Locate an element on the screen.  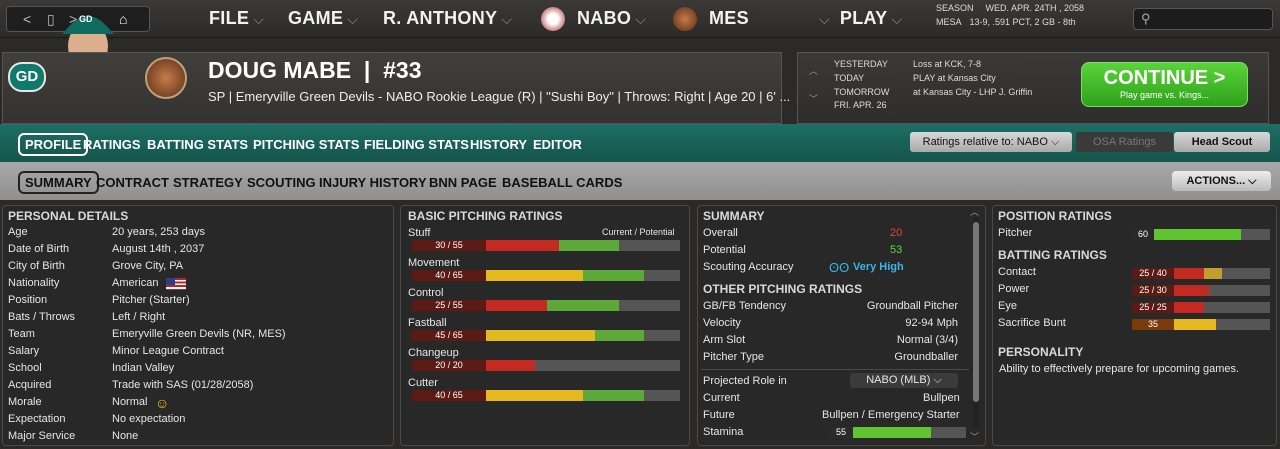
future-role-label: Future is located at coordinates (719, 415).